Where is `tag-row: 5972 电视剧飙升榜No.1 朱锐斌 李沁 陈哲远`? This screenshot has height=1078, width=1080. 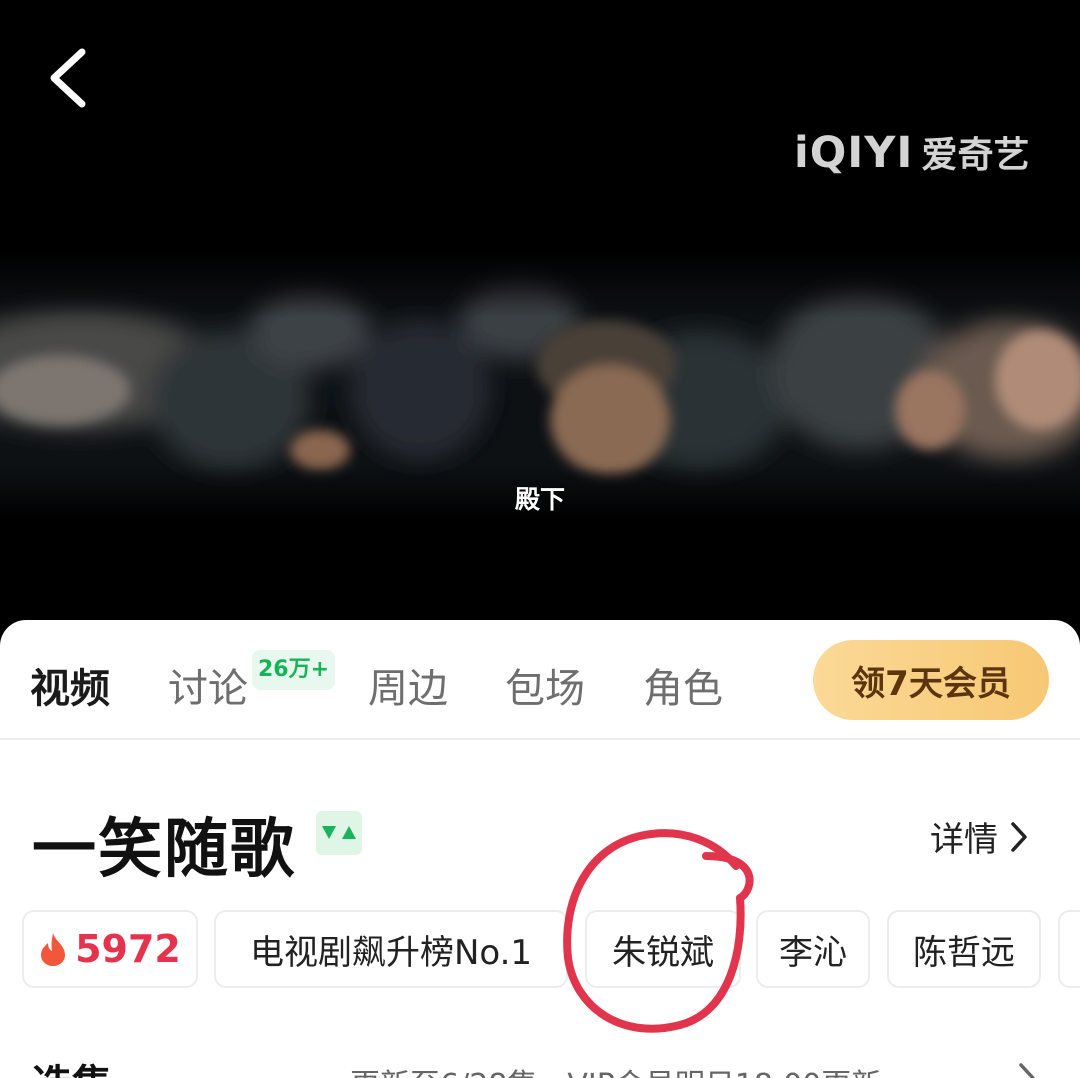
tag-row: 5972 电视剧飙升榜No.1 朱锐斌 李沁 陈哲远 is located at coordinates (540, 950).